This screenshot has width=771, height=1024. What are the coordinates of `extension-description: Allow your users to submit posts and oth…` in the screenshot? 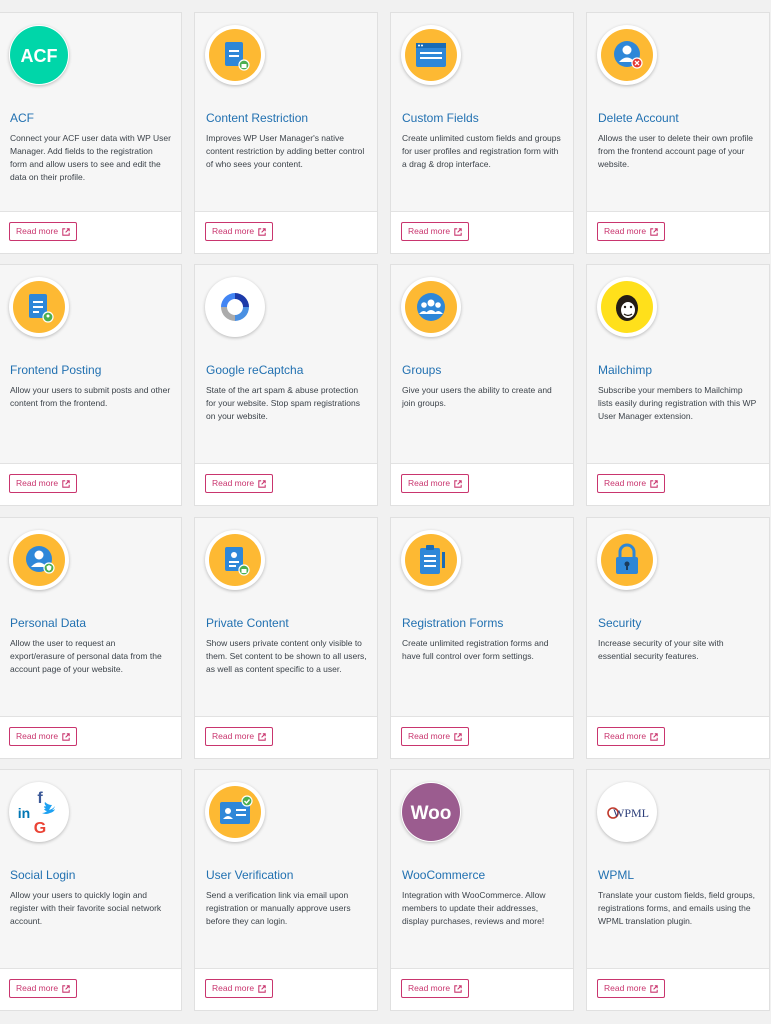 It's located at (90, 396).